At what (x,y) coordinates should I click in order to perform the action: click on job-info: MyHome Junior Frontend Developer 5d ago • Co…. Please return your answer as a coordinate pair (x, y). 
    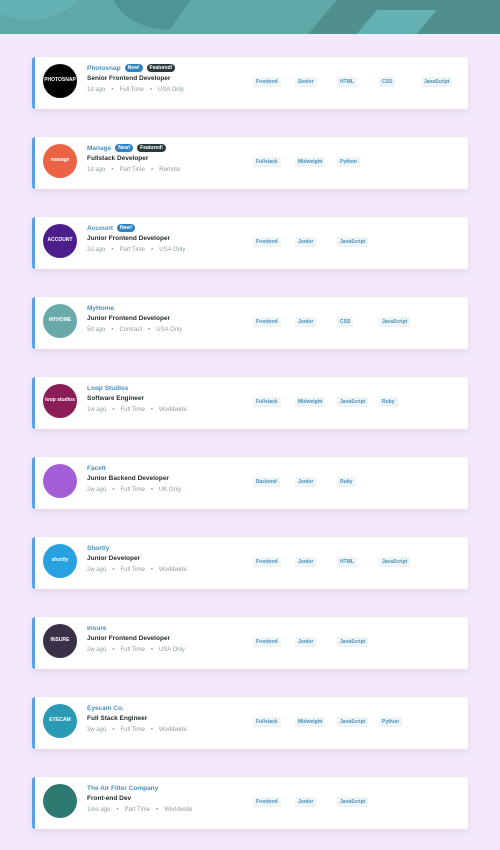
    Looking at the image, I should click on (167, 318).